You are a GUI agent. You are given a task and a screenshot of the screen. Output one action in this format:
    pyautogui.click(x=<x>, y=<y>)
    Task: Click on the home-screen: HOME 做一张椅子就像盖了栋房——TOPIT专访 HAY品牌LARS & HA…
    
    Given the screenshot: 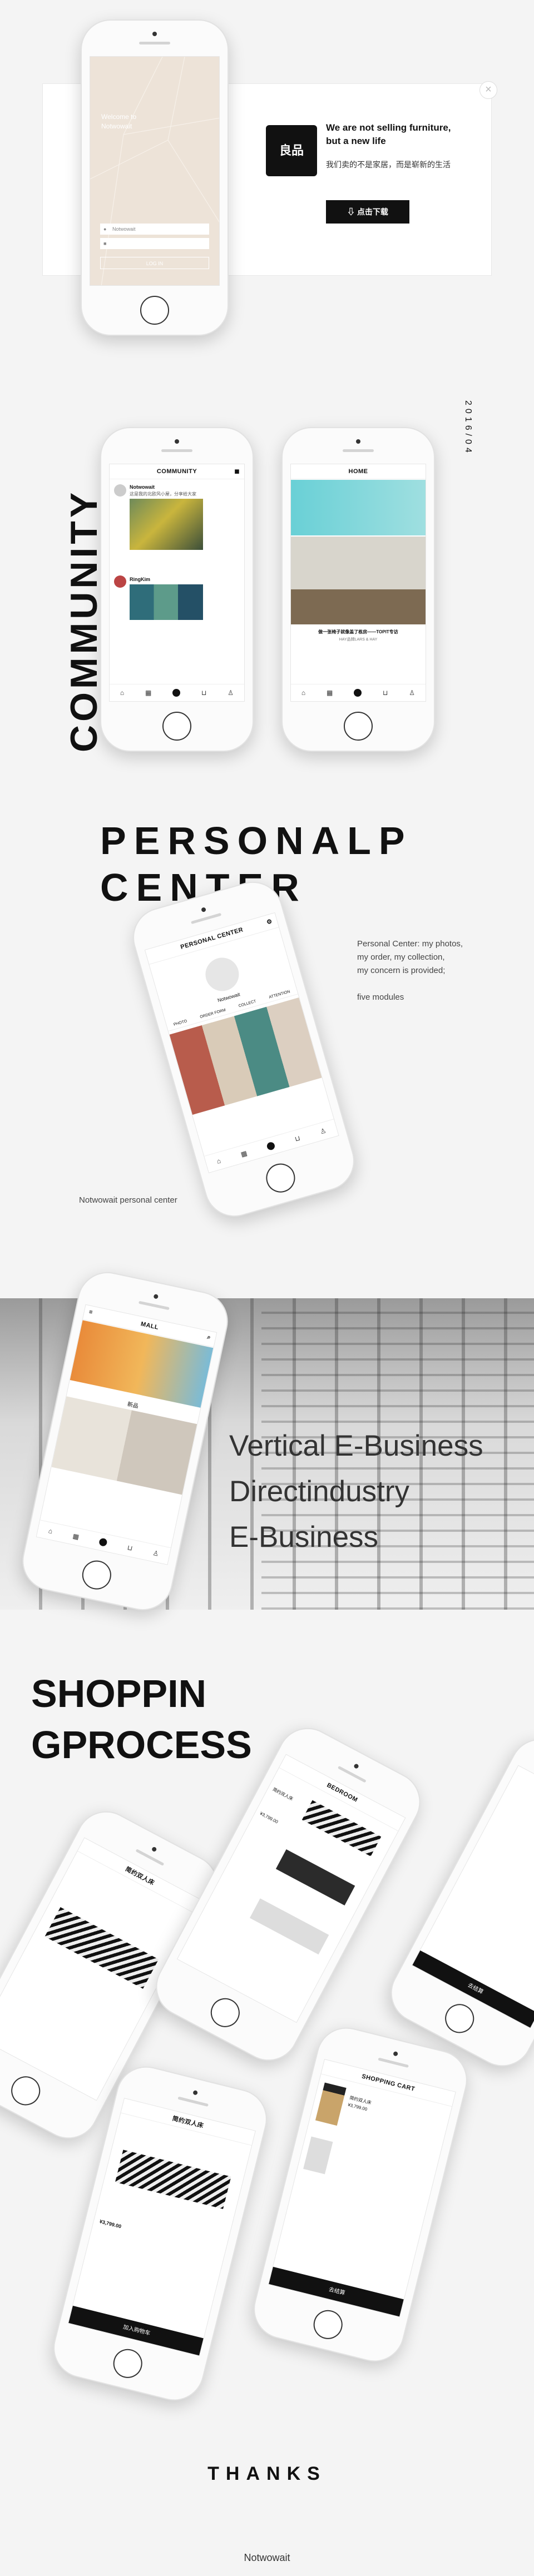 What is the action you would take?
    pyautogui.click(x=358, y=583)
    